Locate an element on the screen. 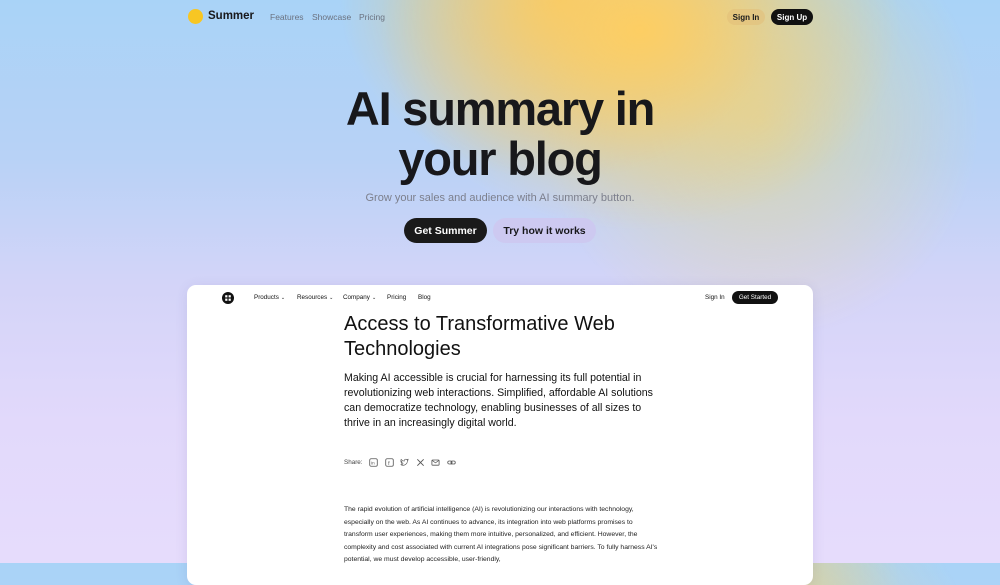  svg-text: in is located at coordinates (373, 462).